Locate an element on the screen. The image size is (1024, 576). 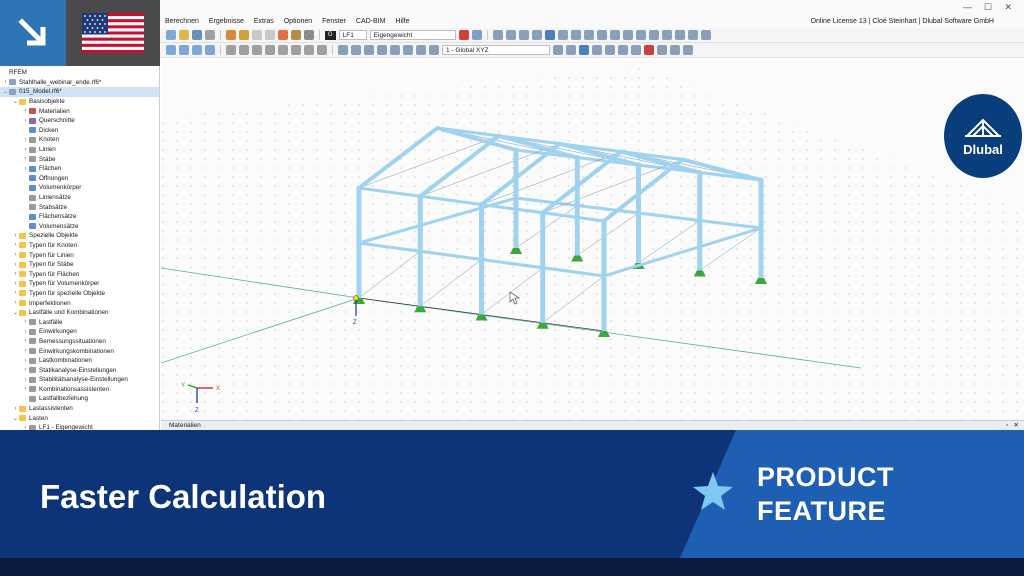
member-icon is located at coordinates (523, 35).